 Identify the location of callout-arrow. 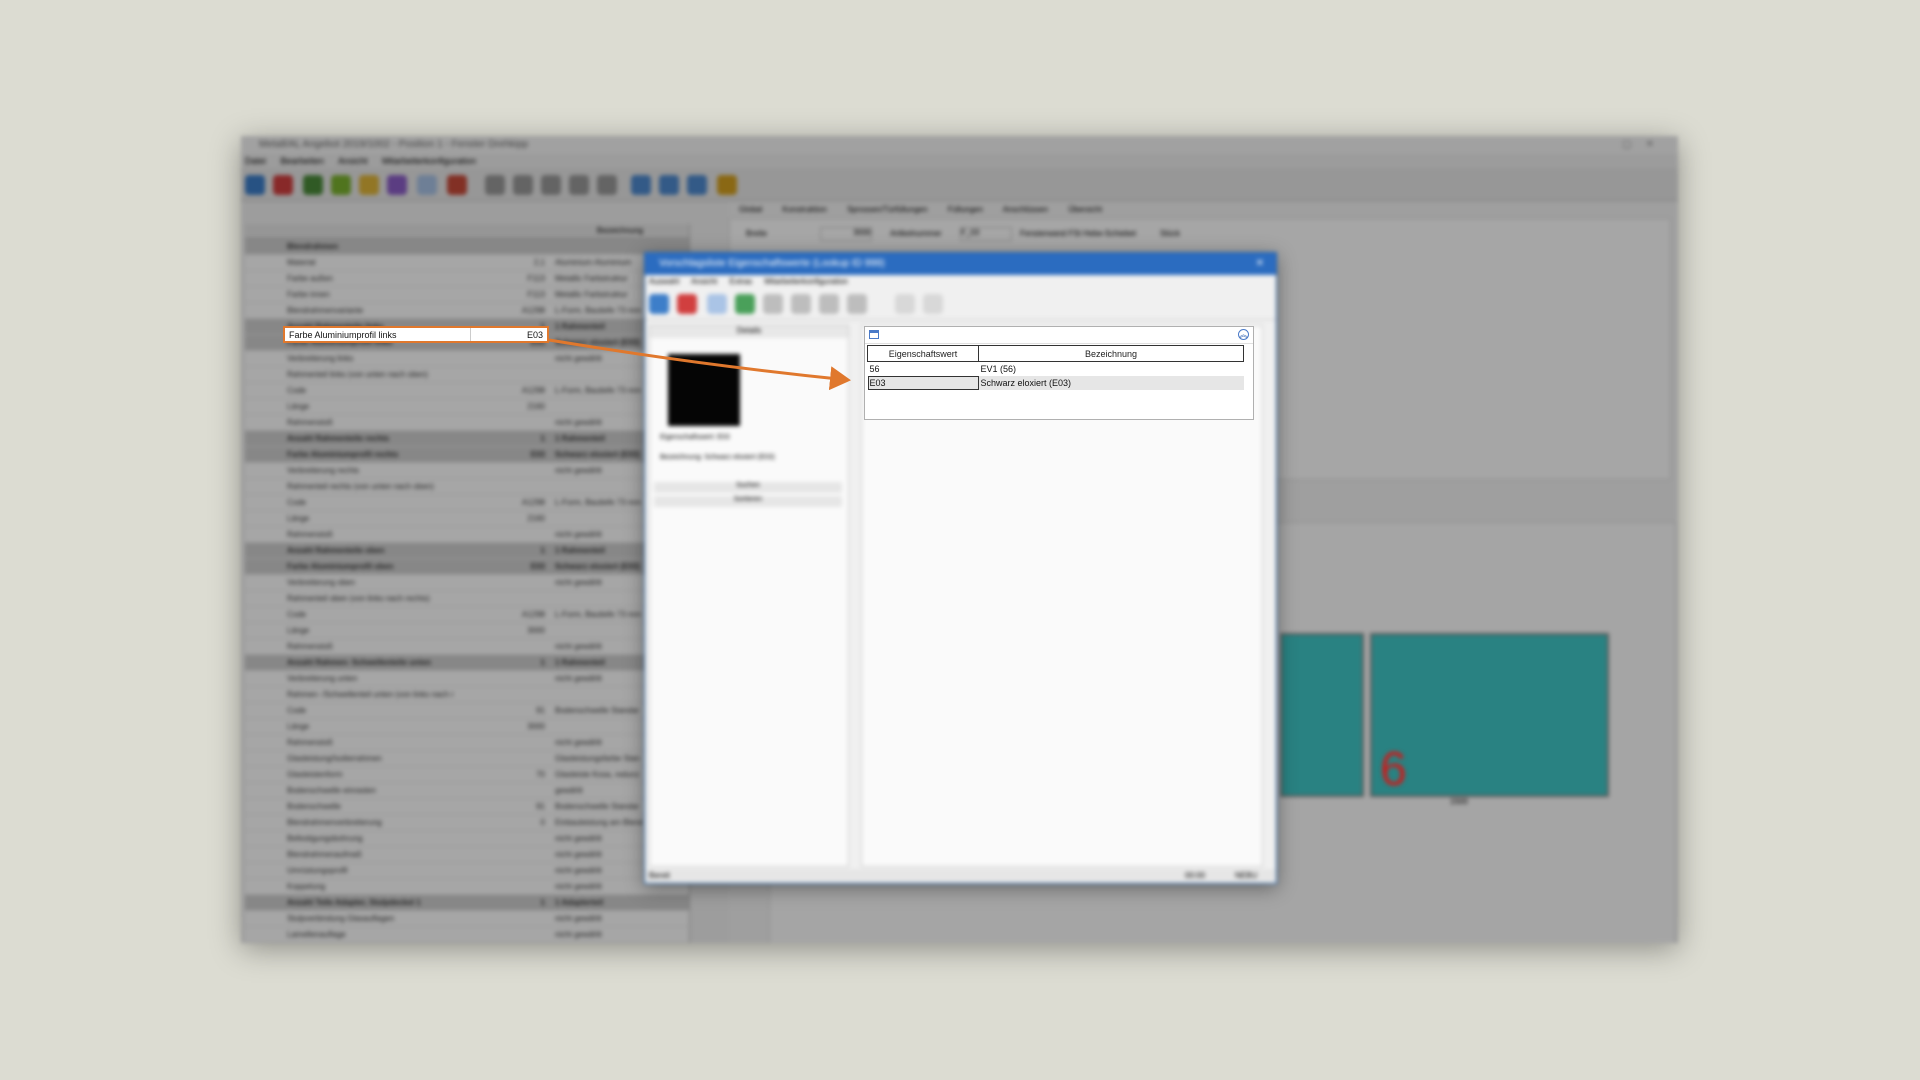
(699, 364).